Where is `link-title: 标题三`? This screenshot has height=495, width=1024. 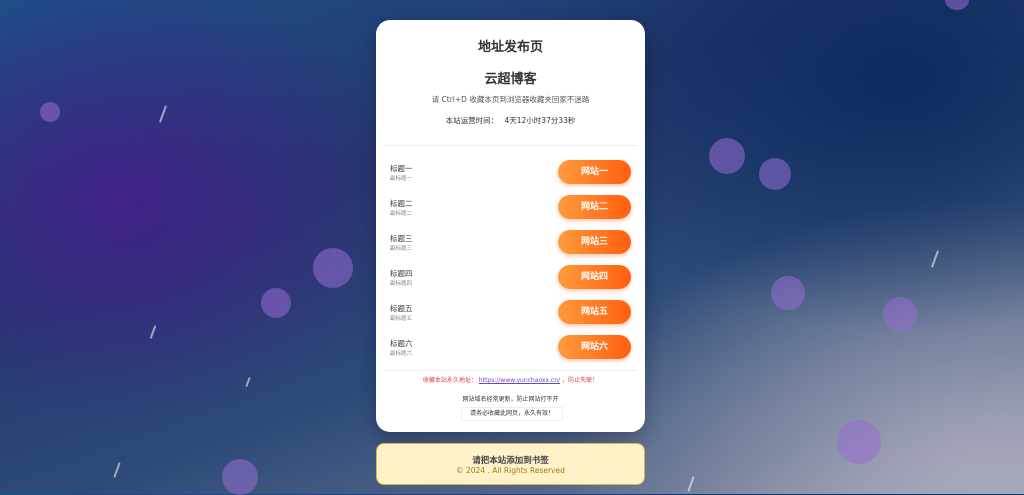
link-title: 标题三 is located at coordinates (401, 238).